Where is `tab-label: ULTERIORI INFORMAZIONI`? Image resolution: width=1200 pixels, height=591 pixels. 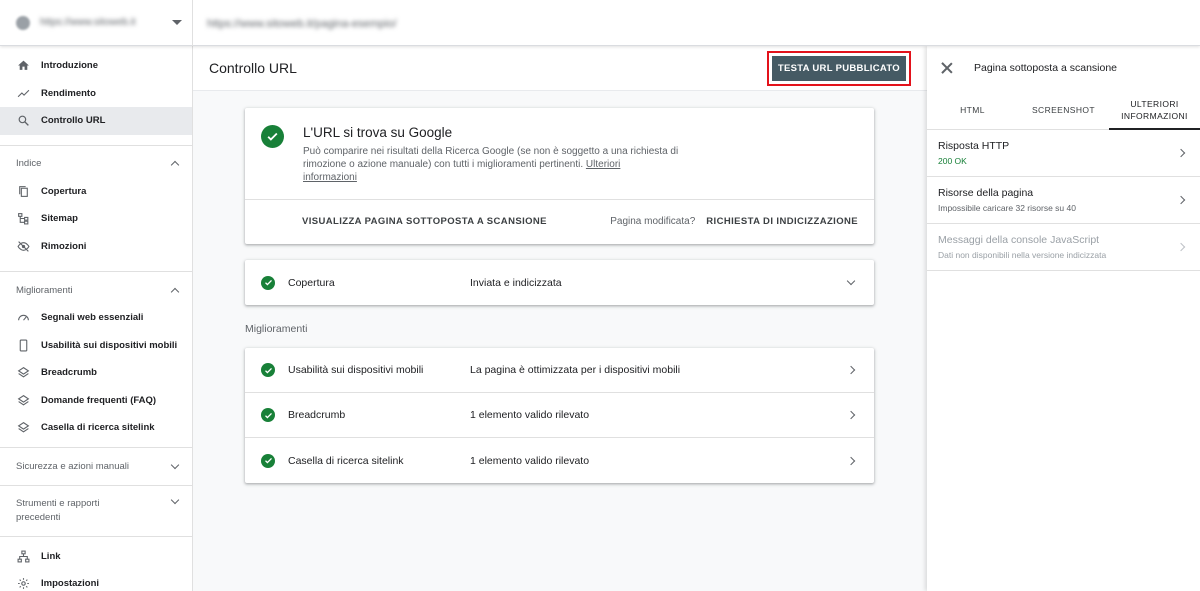
tab-label: ULTERIORI INFORMAZIONI is located at coordinates (1154, 110).